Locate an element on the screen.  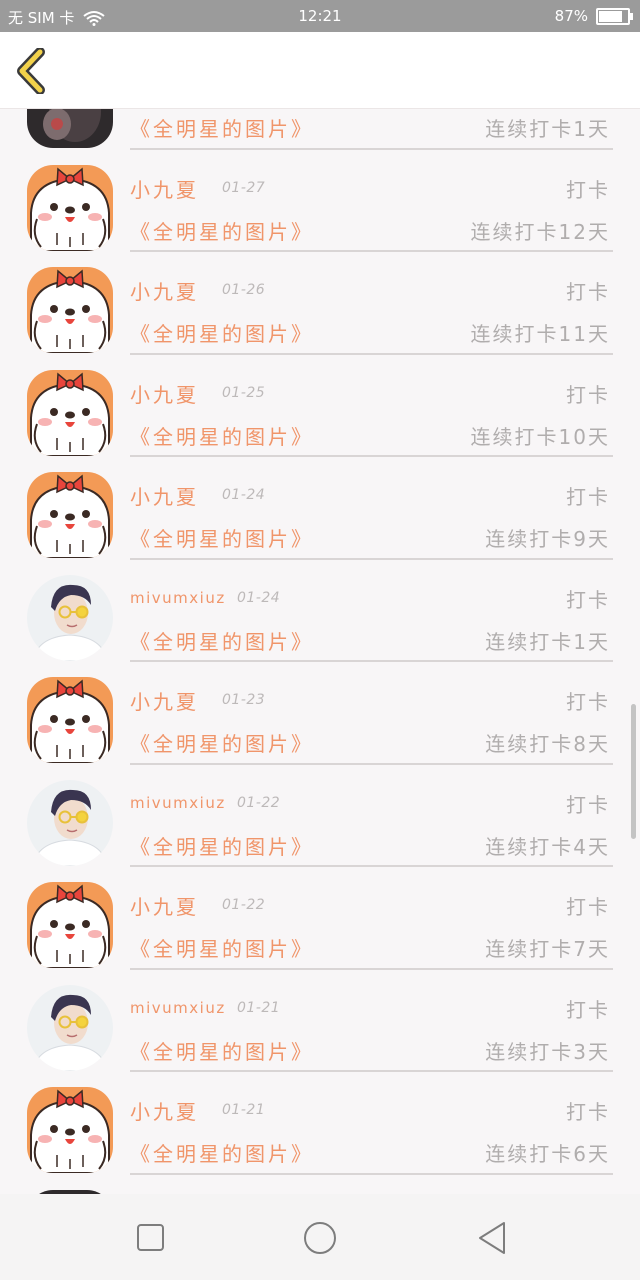
checkin-date: 01-25 is located at coordinates (244, 392).